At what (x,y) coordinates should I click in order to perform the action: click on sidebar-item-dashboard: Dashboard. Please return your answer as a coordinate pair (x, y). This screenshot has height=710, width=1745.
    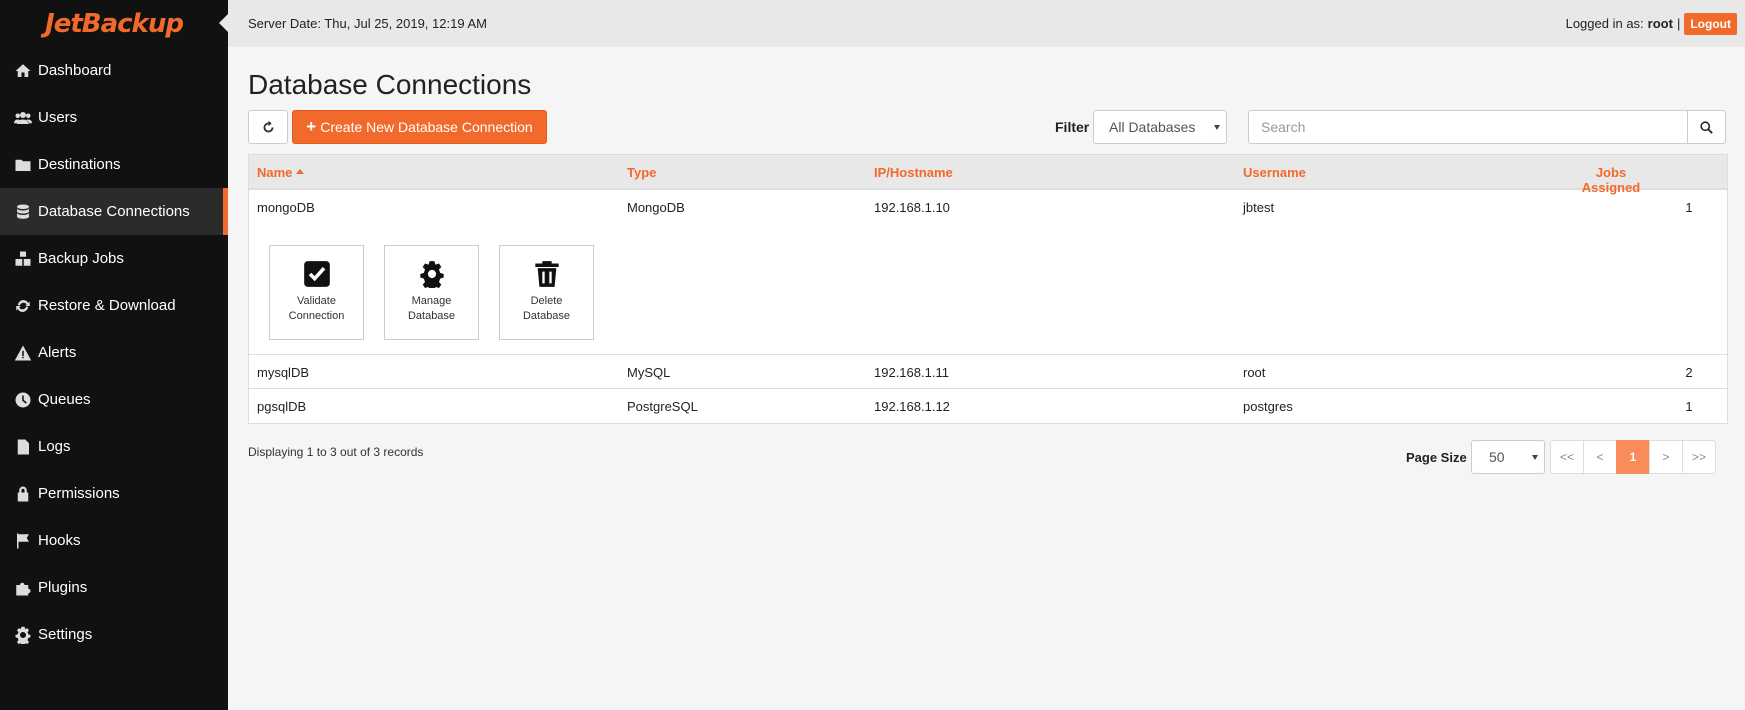
    Looking at the image, I should click on (114, 70).